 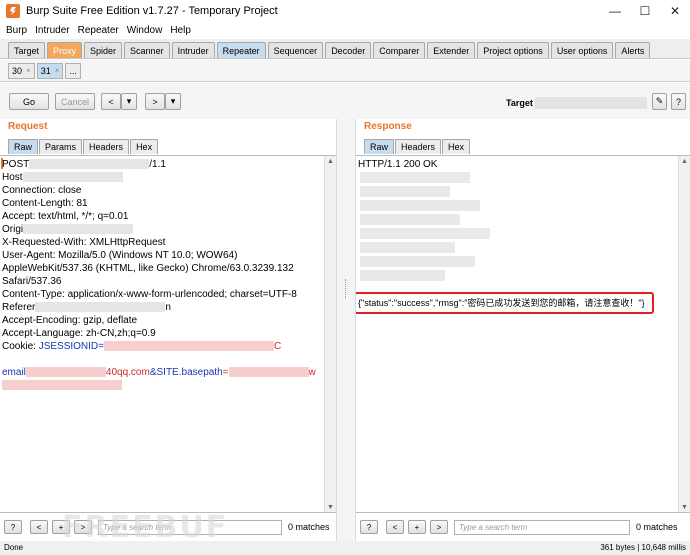 What do you see at coordinates (17, 70) in the screenshot?
I see `repeater-tab-label: 30` at bounding box center [17, 70].